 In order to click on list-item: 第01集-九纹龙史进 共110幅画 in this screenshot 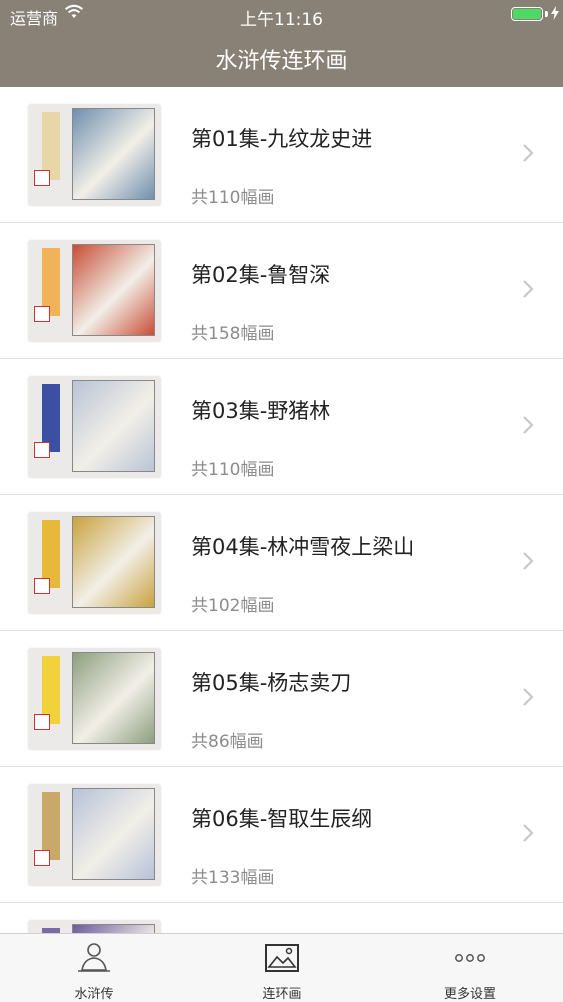, I will do `click(281, 155)`.